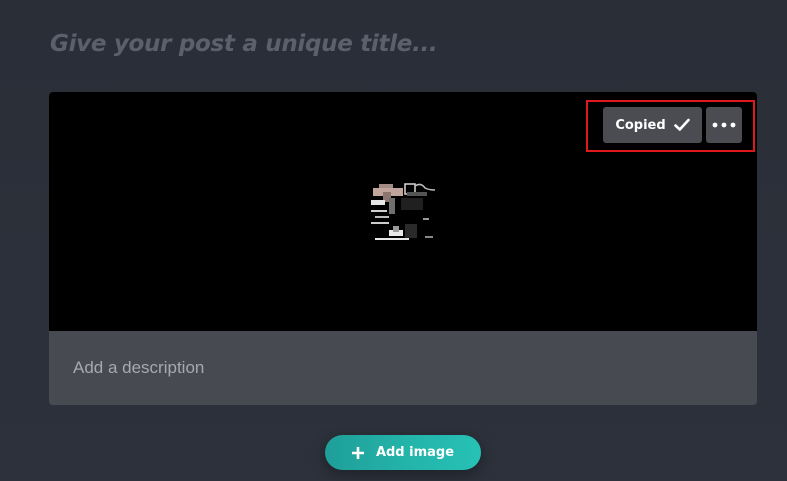 This screenshot has height=481, width=787. Describe the element at coordinates (357, 452) in the screenshot. I see `plus-icon` at that location.